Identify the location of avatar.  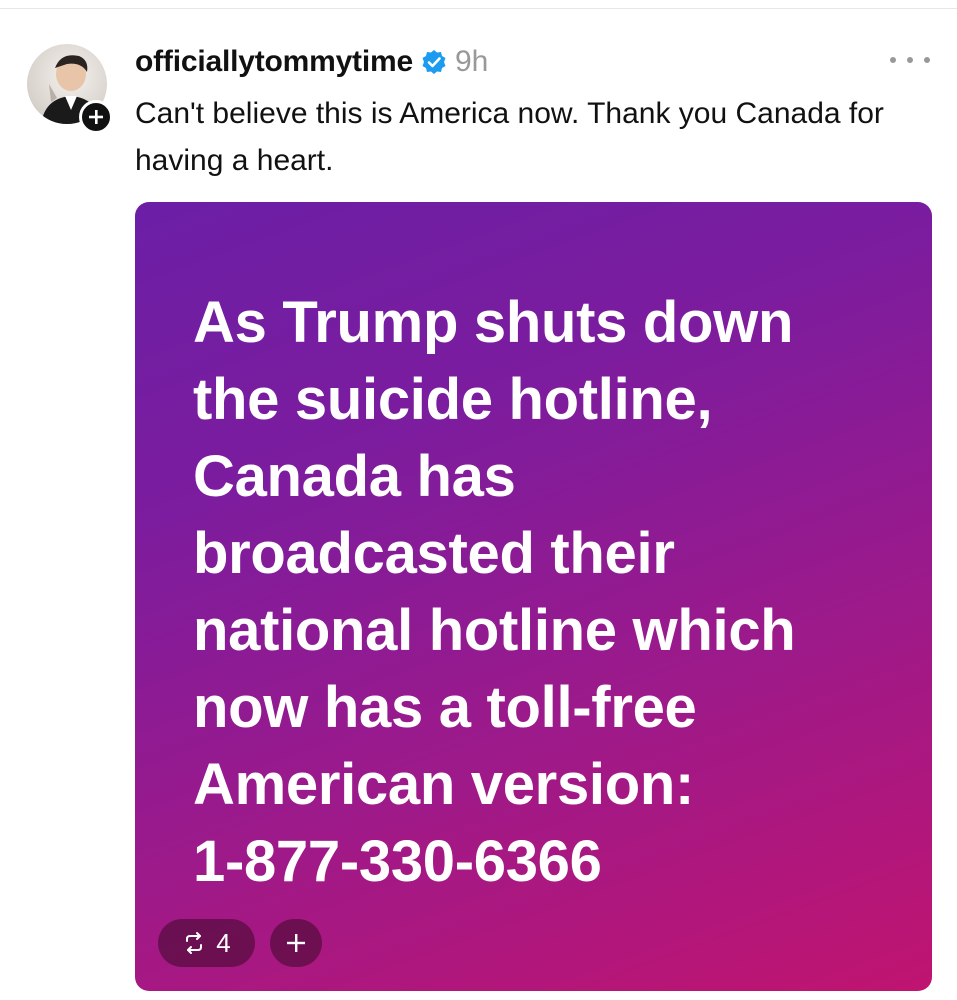
(70, 89).